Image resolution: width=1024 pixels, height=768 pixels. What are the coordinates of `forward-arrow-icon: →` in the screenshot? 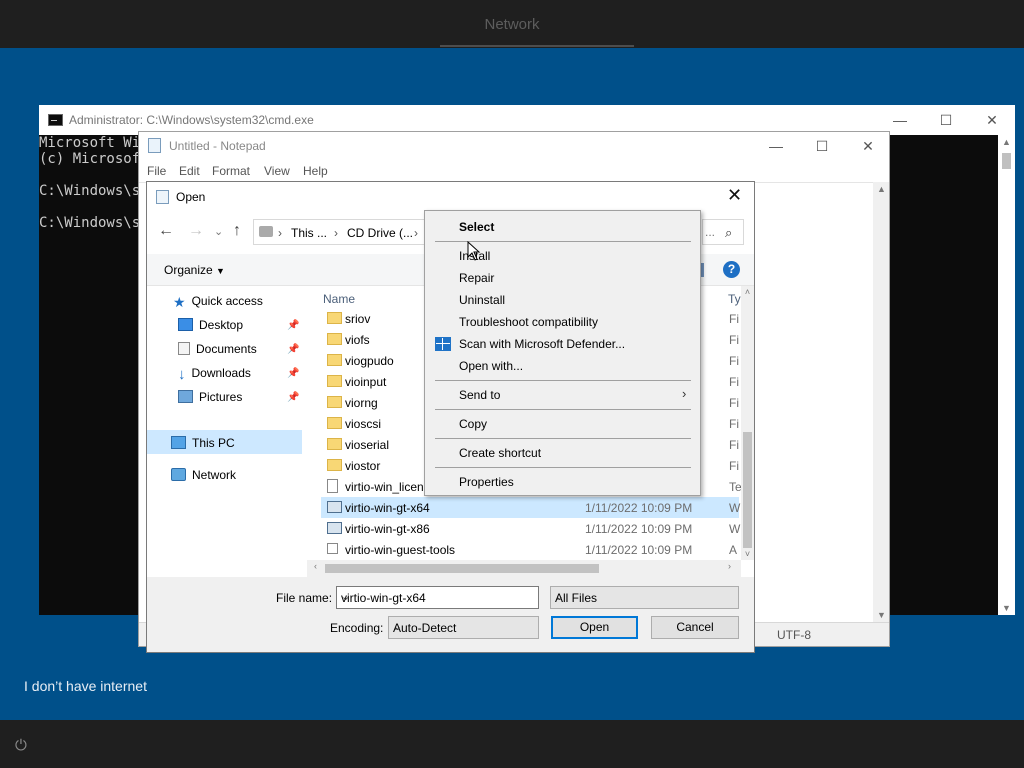 It's located at (196, 231).